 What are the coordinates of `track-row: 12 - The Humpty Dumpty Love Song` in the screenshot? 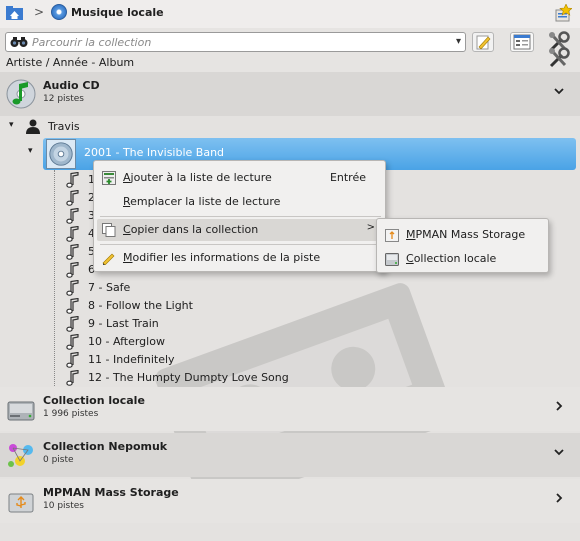 It's located at (216, 378).